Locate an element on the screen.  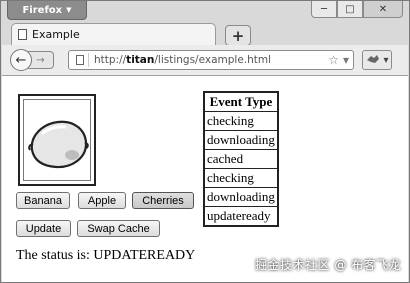
new-tab-button: + is located at coordinates (238, 35).